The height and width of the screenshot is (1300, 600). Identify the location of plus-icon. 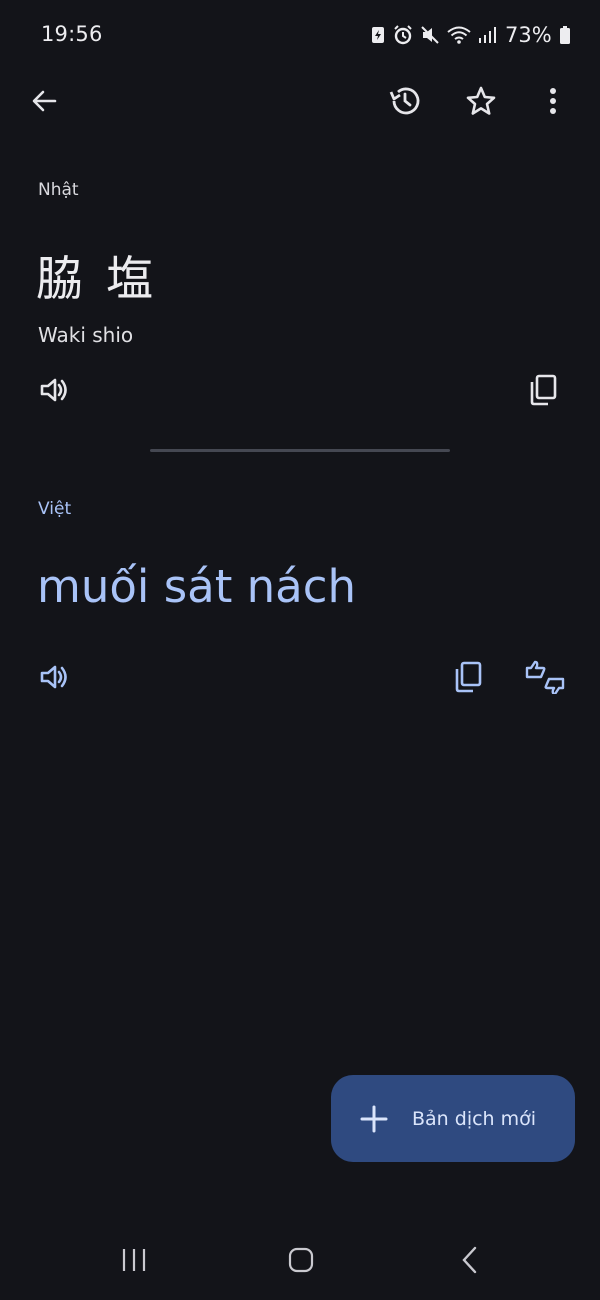
(374, 1119).